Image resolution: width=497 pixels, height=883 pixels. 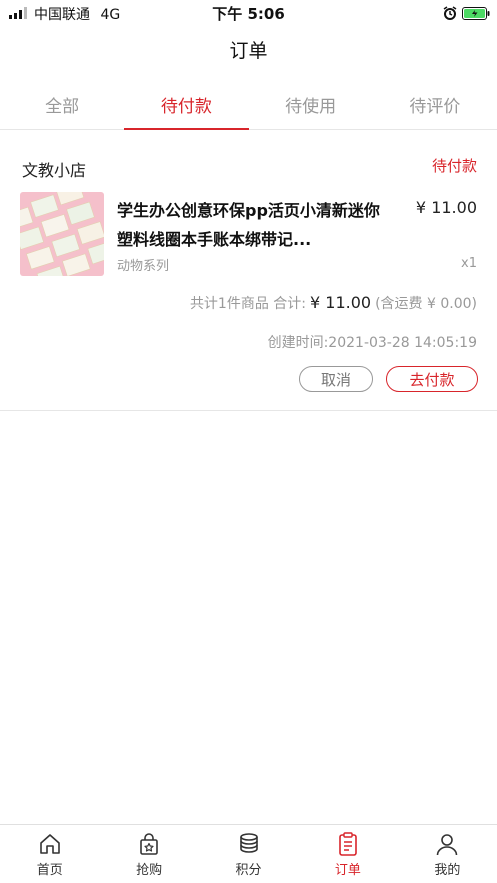 What do you see at coordinates (447, 845) in the screenshot?
I see `user-icon` at bounding box center [447, 845].